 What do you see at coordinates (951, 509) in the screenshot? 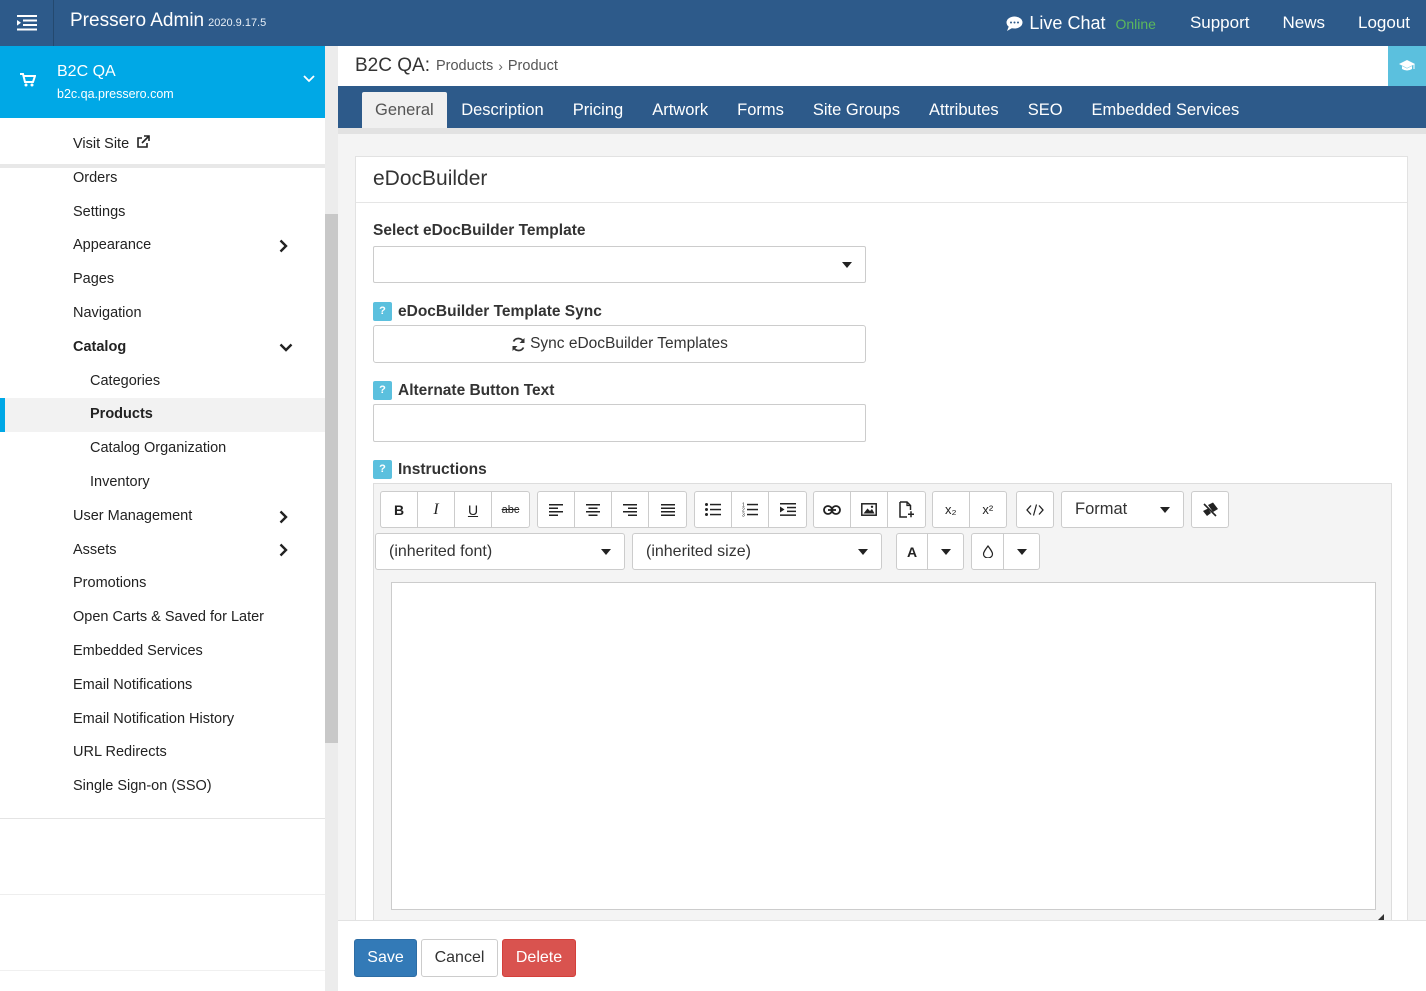
I see `subscript-button: x₂` at bounding box center [951, 509].